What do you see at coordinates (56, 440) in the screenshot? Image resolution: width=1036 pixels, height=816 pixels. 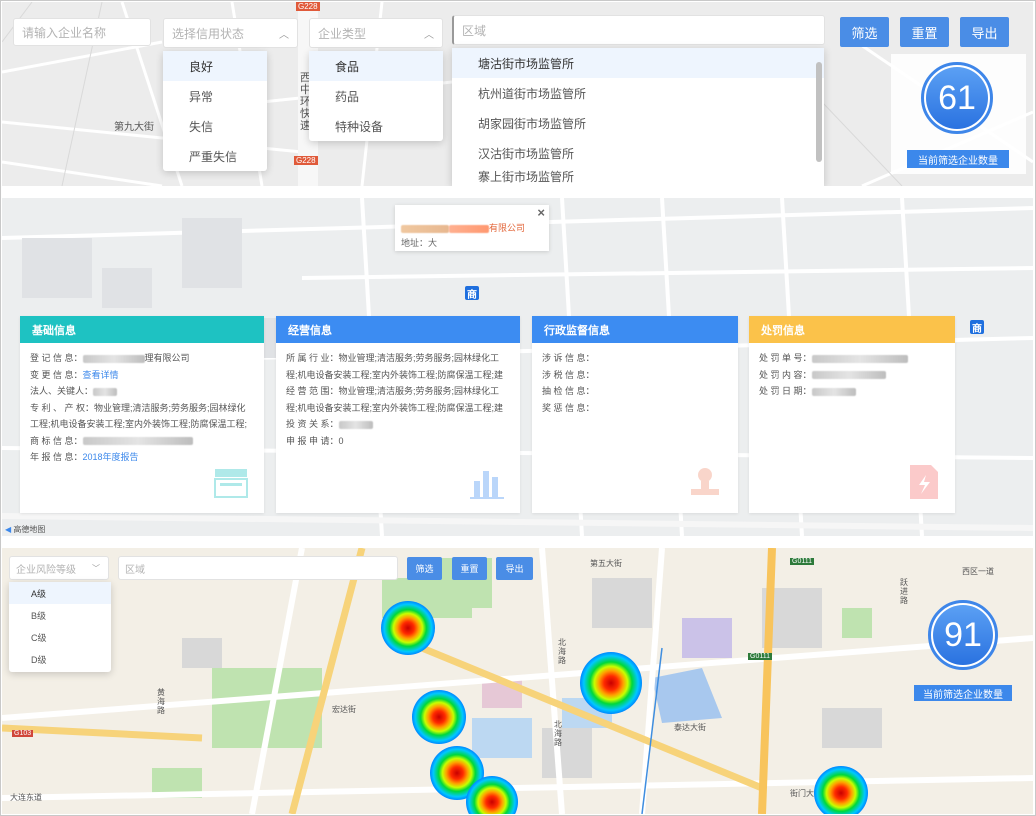 I see `field-label: 商 标 信 息：` at bounding box center [56, 440].